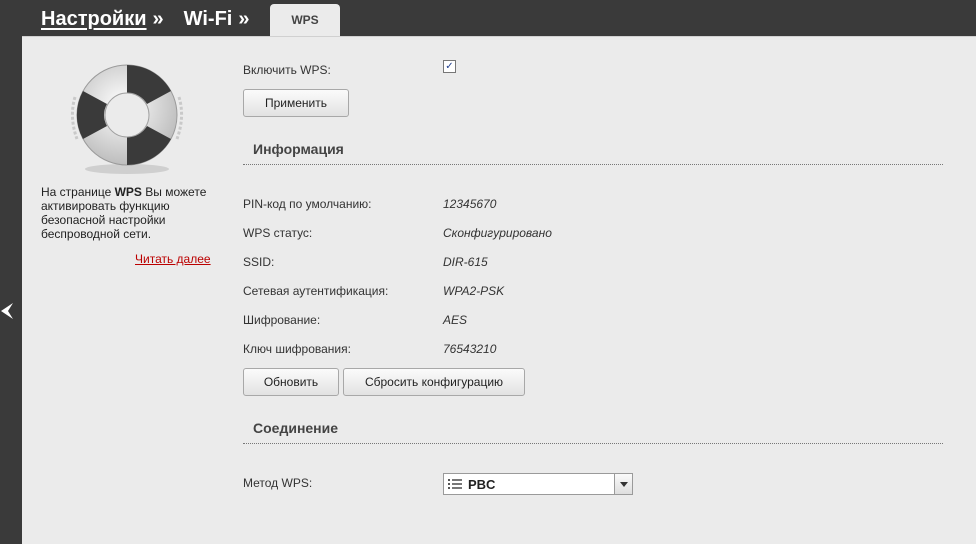  Describe the element at coordinates (449, 66) in the screenshot. I see `enable-wps-checkbox: ✓` at that location.